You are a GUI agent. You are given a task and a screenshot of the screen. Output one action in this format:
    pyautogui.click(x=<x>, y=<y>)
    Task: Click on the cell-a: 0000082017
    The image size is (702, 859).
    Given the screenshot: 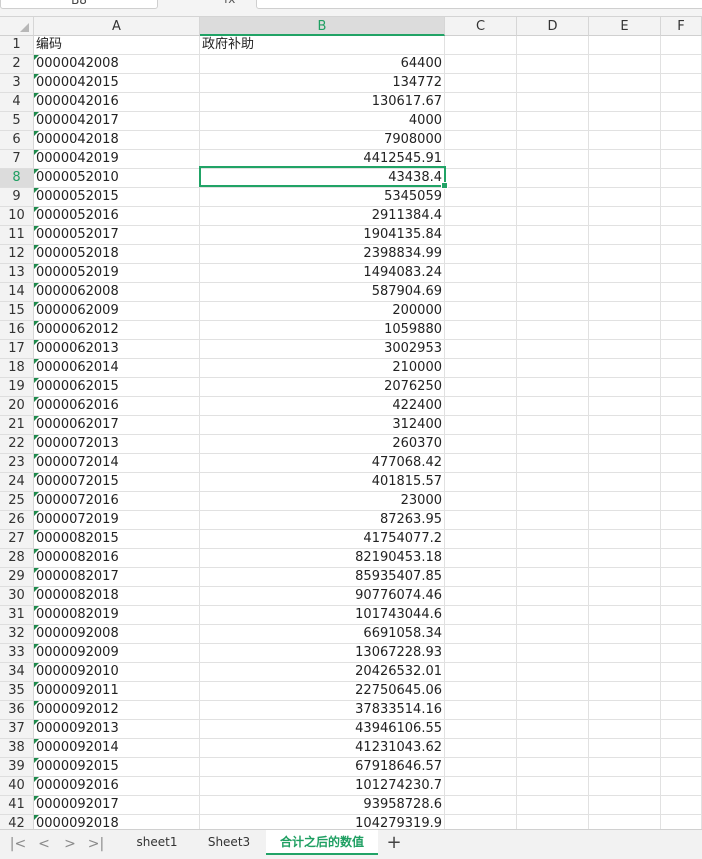 What is the action you would take?
    pyautogui.click(x=117, y=577)
    